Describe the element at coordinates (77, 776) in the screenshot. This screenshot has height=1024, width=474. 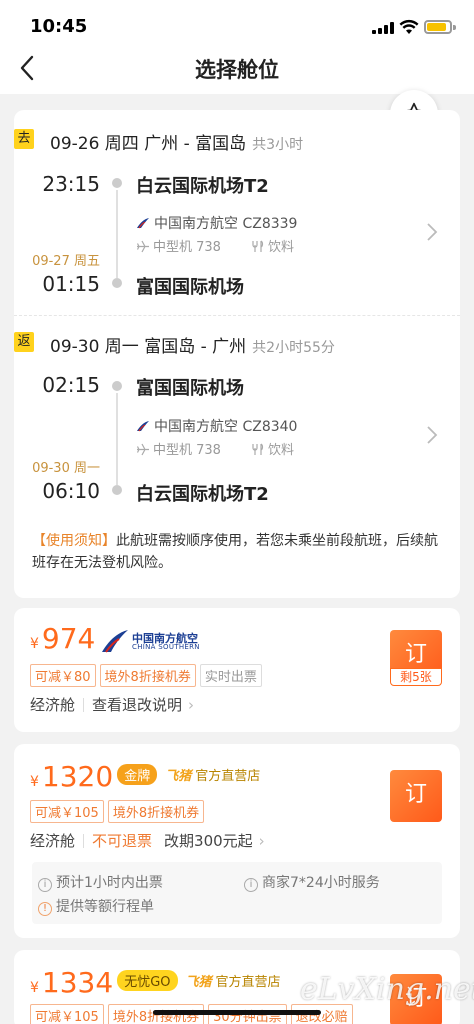
I see `price-amount: 1320` at that location.